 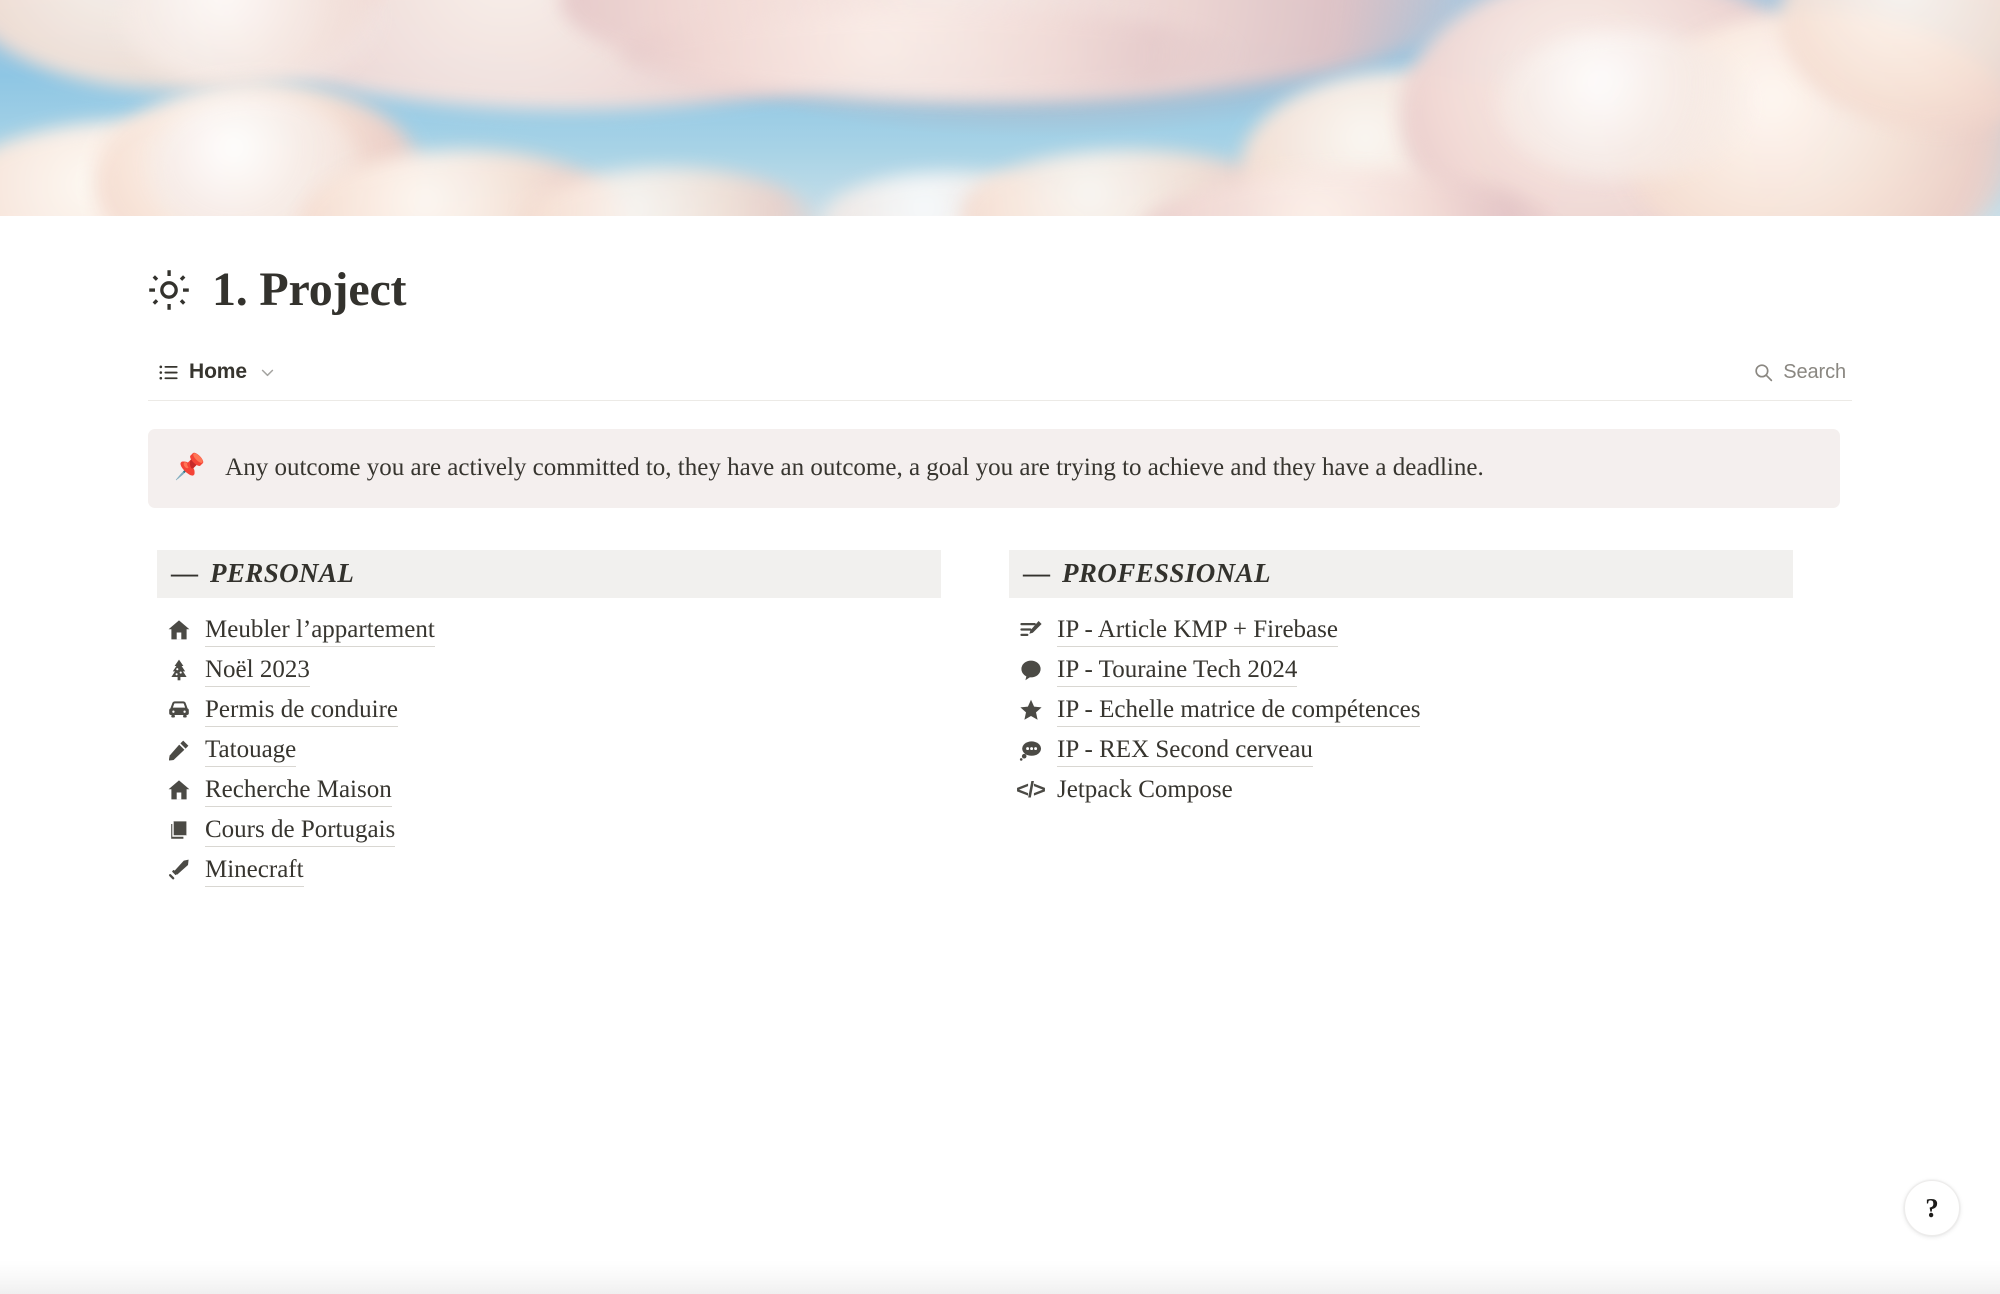 I want to click on view-label: Home, so click(x=218, y=372).